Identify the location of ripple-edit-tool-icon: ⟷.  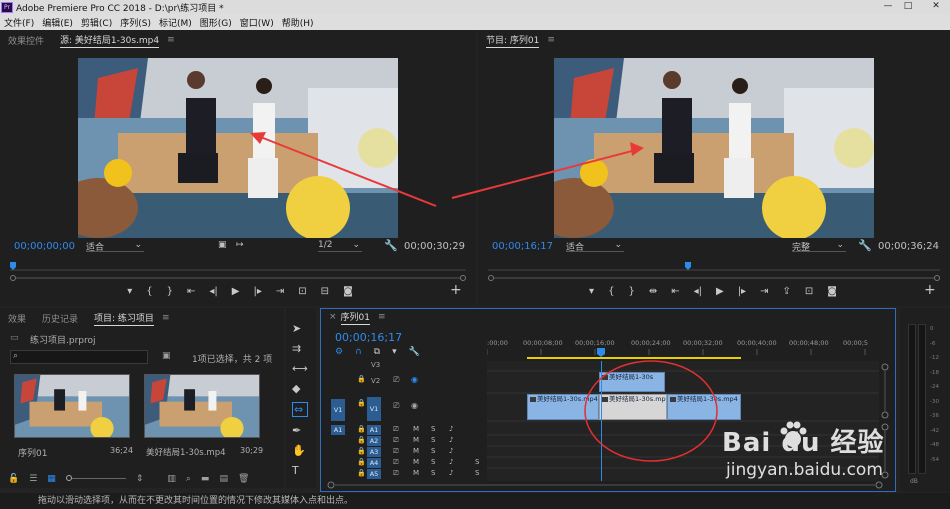
(300, 368).